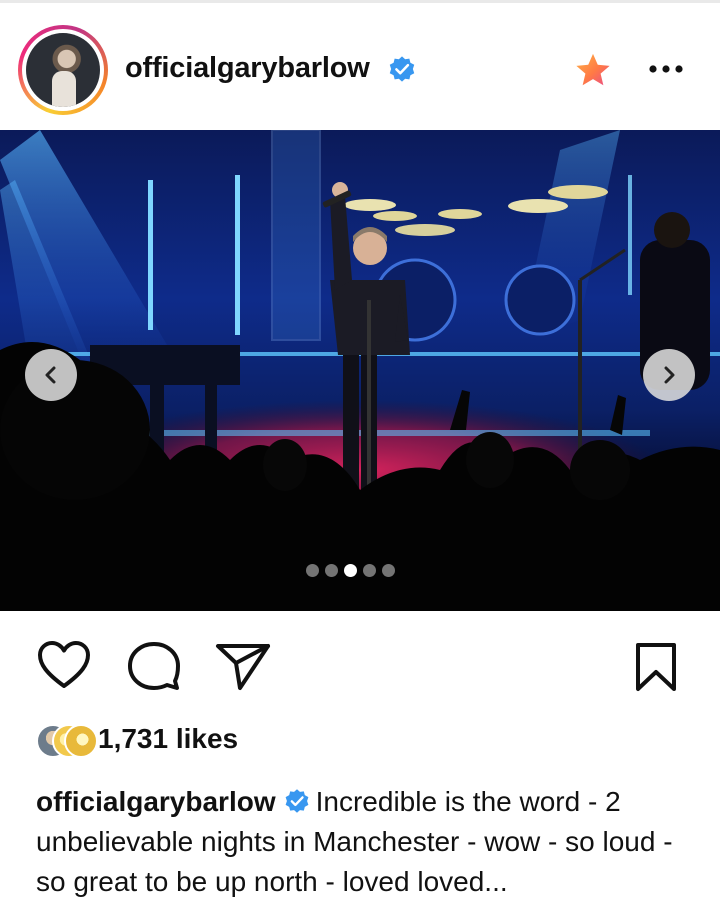 The image size is (720, 902). I want to click on caption-username: officialgarybarlow, so click(156, 801).